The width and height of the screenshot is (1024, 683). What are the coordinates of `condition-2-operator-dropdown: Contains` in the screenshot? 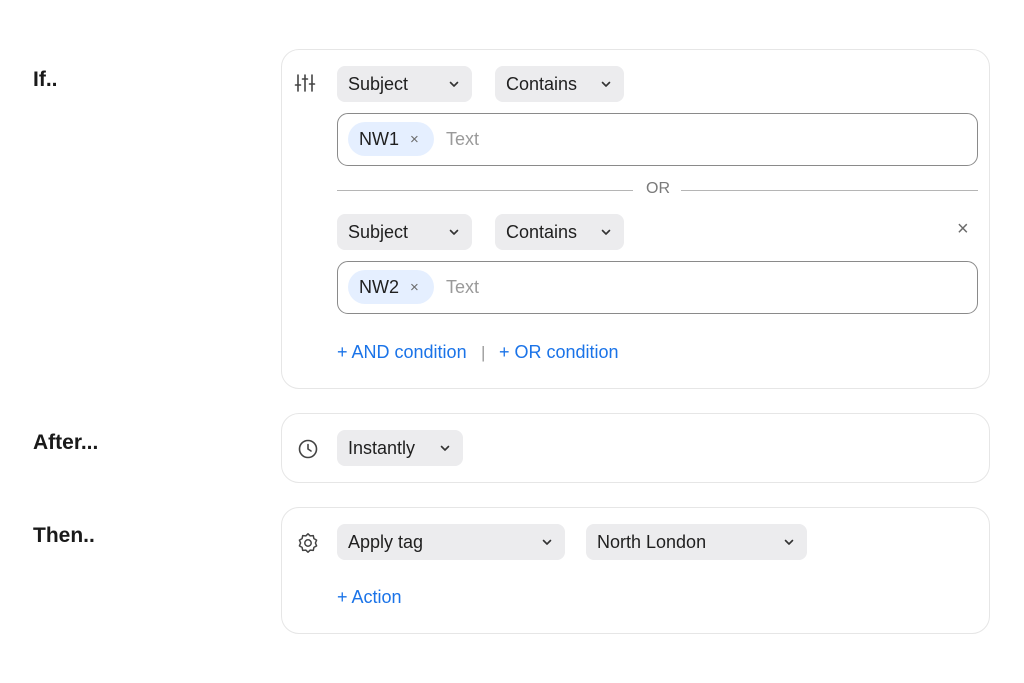 It's located at (559, 232).